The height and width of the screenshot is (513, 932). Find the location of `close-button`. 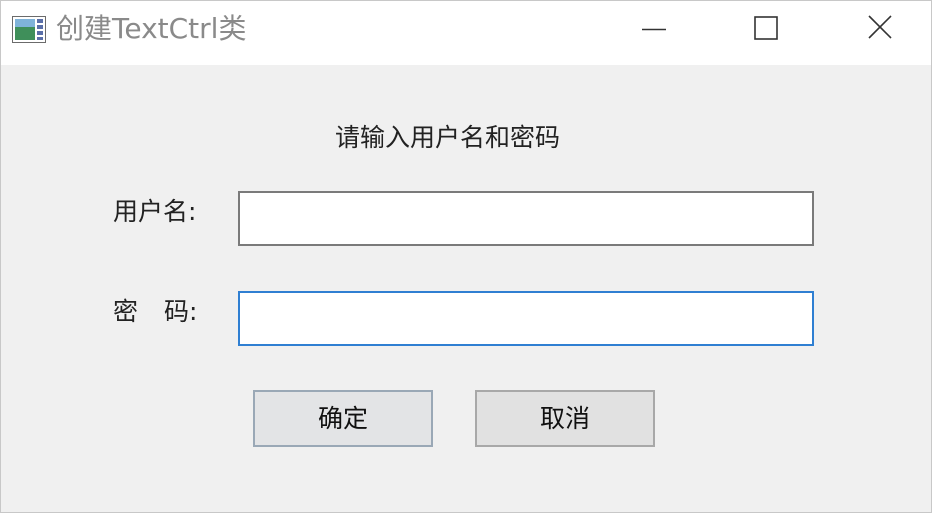

close-button is located at coordinates (877, 29).